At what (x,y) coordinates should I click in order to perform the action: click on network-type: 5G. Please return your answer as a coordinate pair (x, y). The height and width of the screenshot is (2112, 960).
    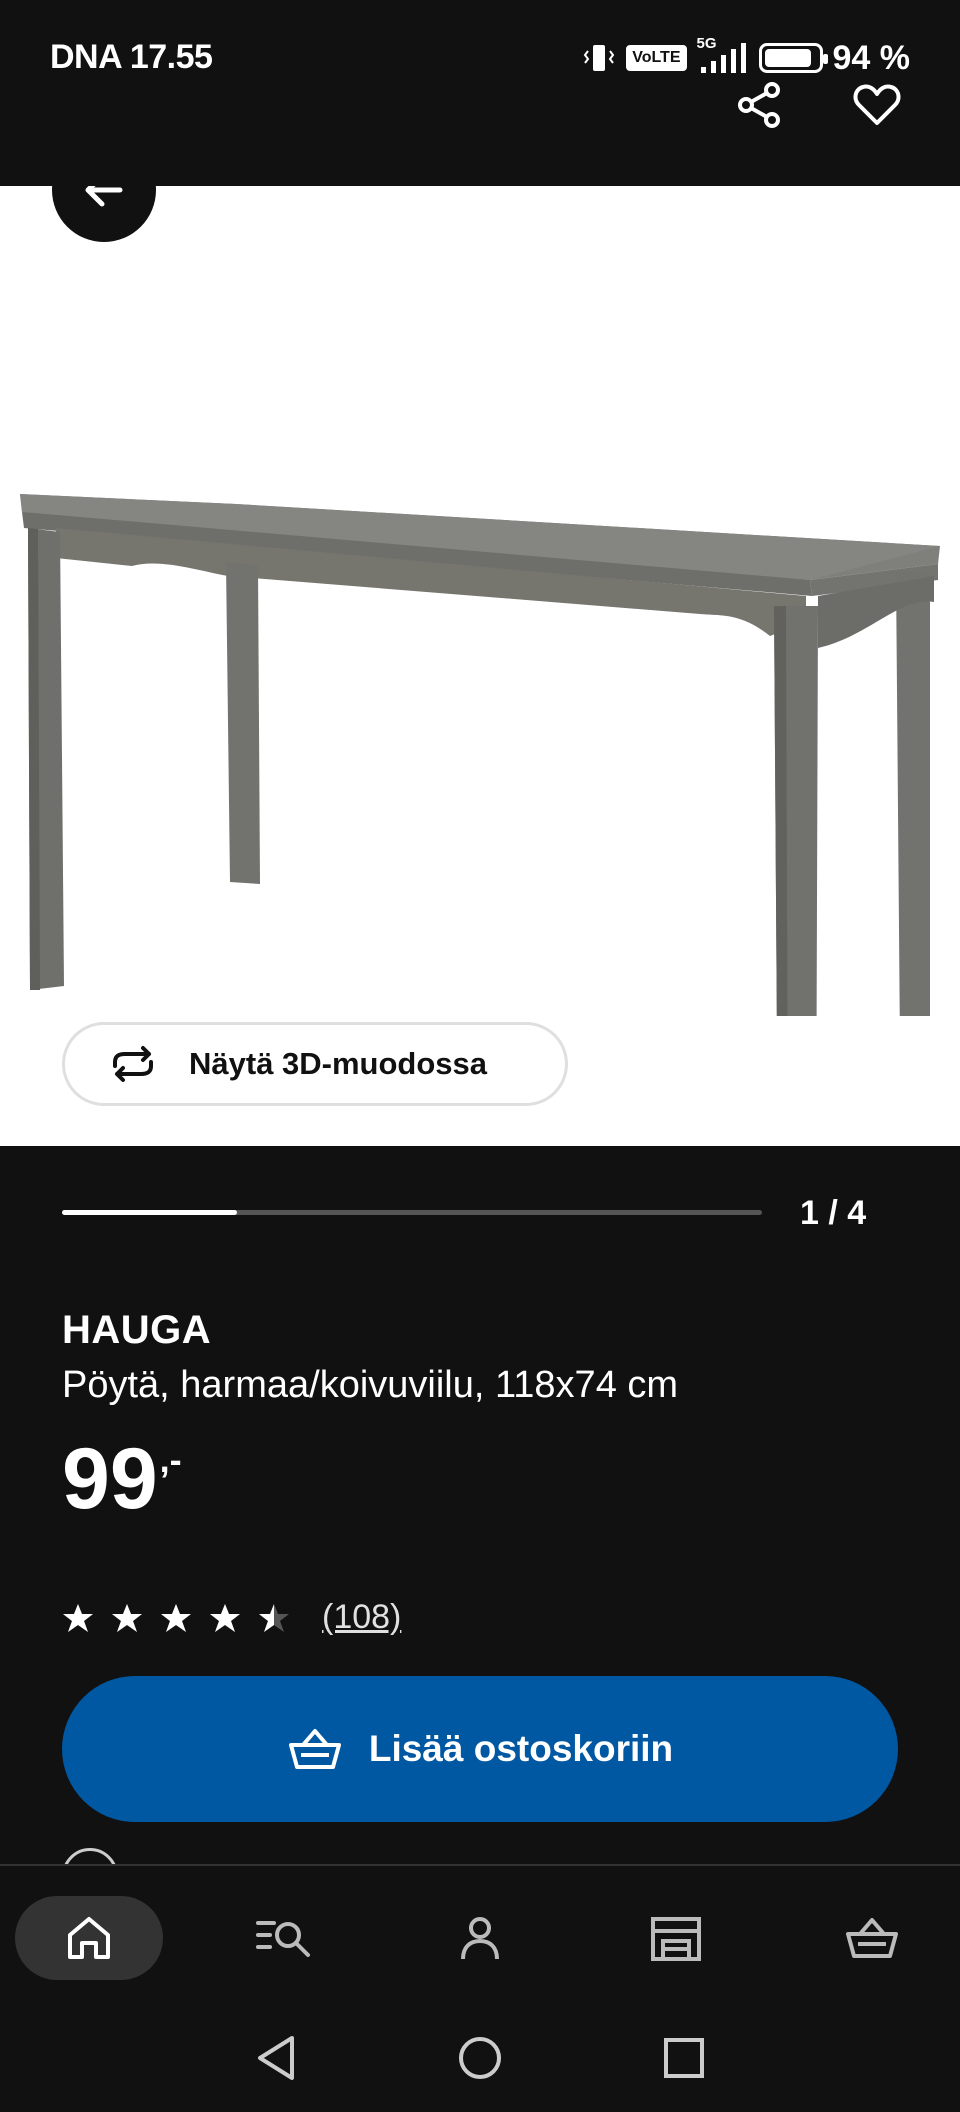
    Looking at the image, I should click on (706, 43).